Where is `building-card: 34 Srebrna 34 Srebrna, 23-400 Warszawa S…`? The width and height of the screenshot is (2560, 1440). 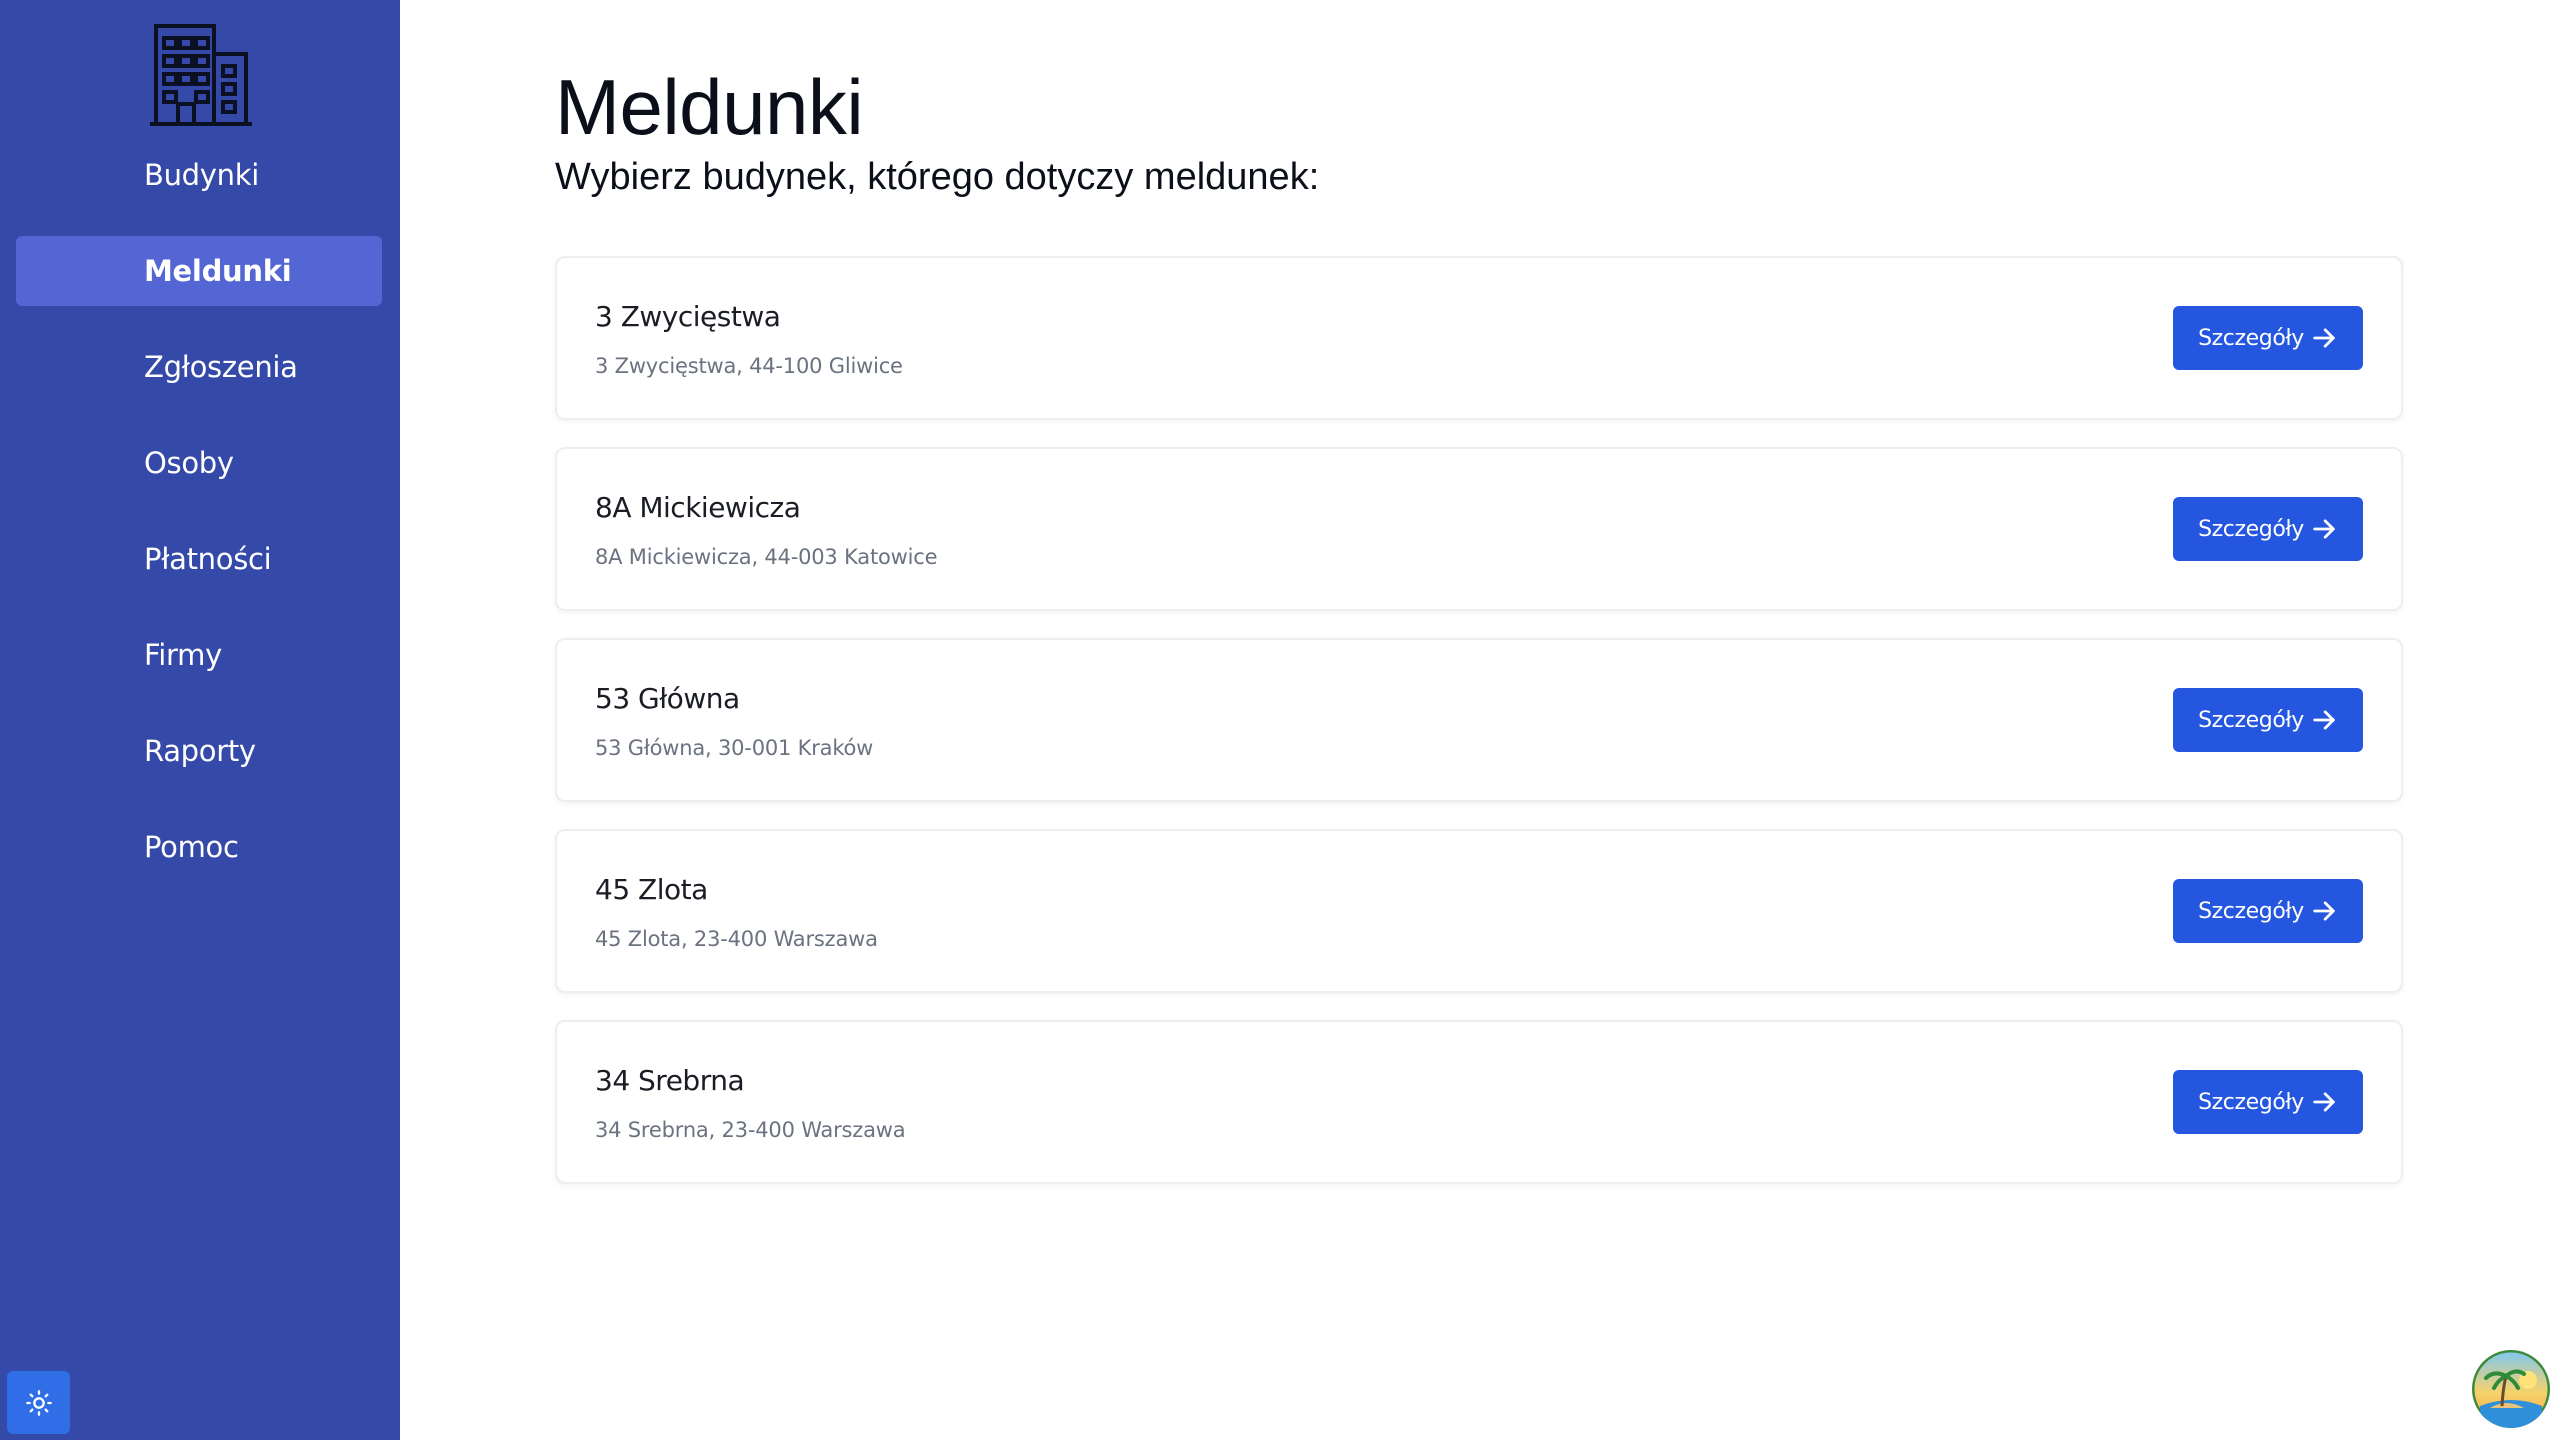
building-card: 34 Srebrna 34 Srebrna, 23-400 Warszawa S… is located at coordinates (1479, 1102).